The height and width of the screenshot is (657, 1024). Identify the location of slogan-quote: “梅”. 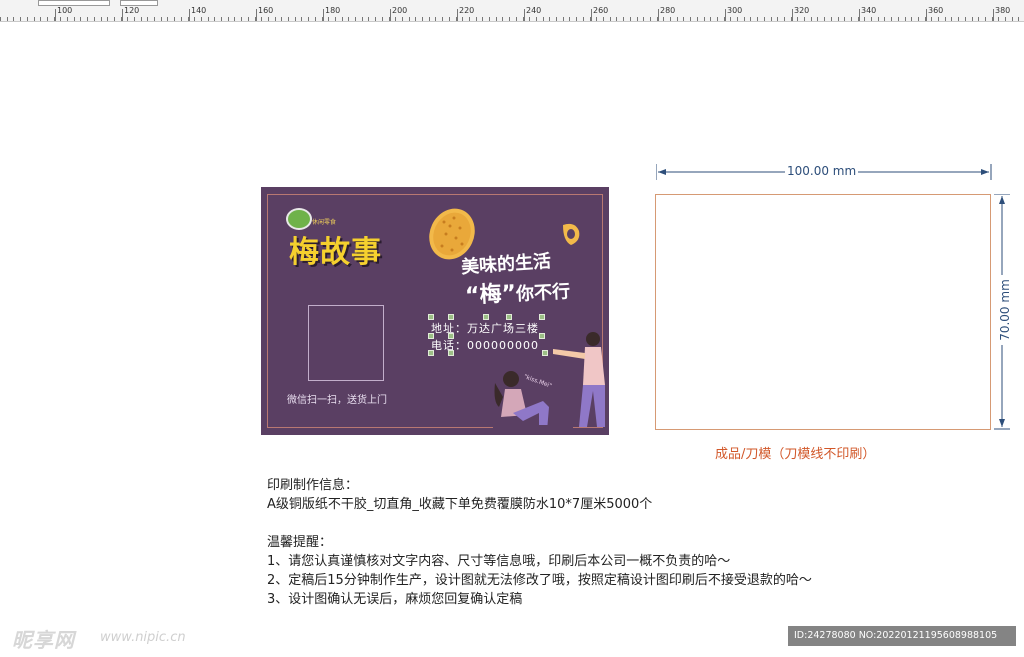
(490, 295).